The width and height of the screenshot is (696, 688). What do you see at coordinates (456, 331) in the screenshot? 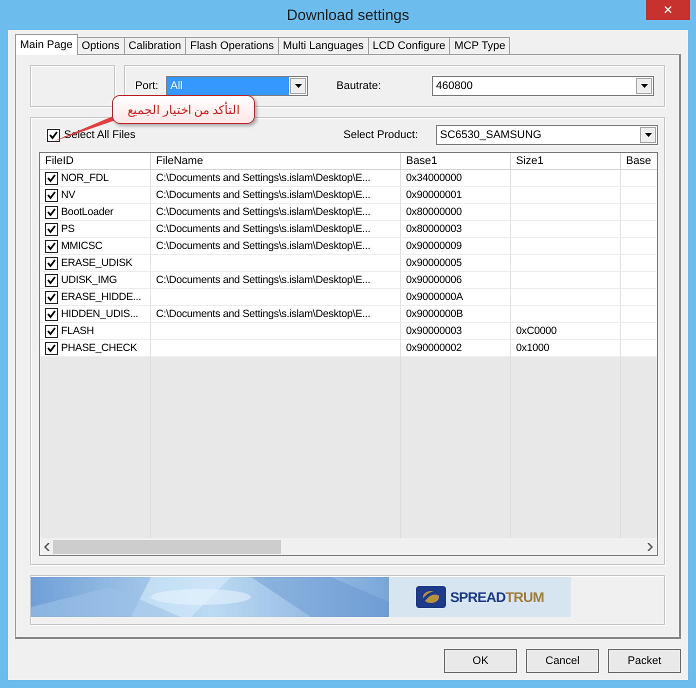
I see `table-cell: 0x90000003` at bounding box center [456, 331].